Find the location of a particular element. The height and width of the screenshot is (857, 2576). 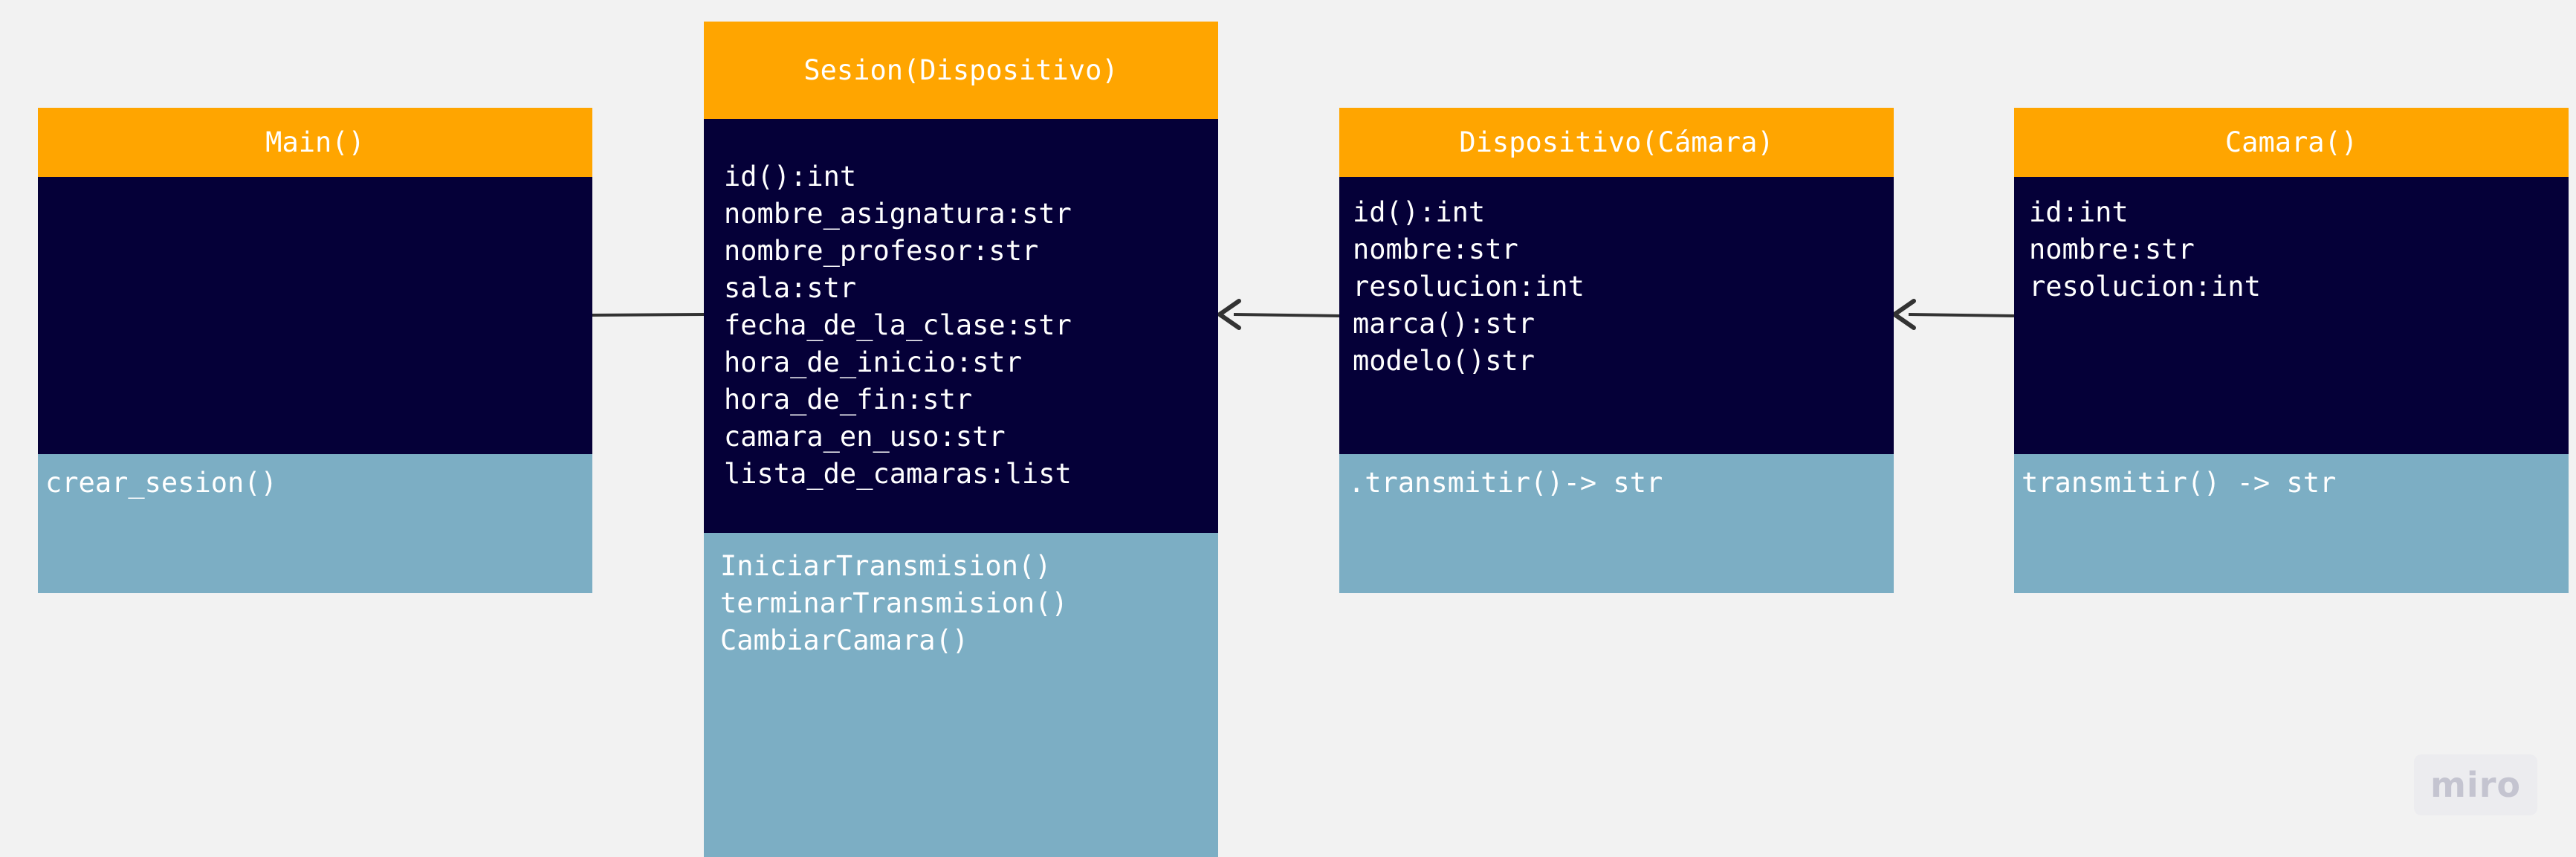

method-terminar-transmision: terminarTransmision() is located at coordinates (894, 603).